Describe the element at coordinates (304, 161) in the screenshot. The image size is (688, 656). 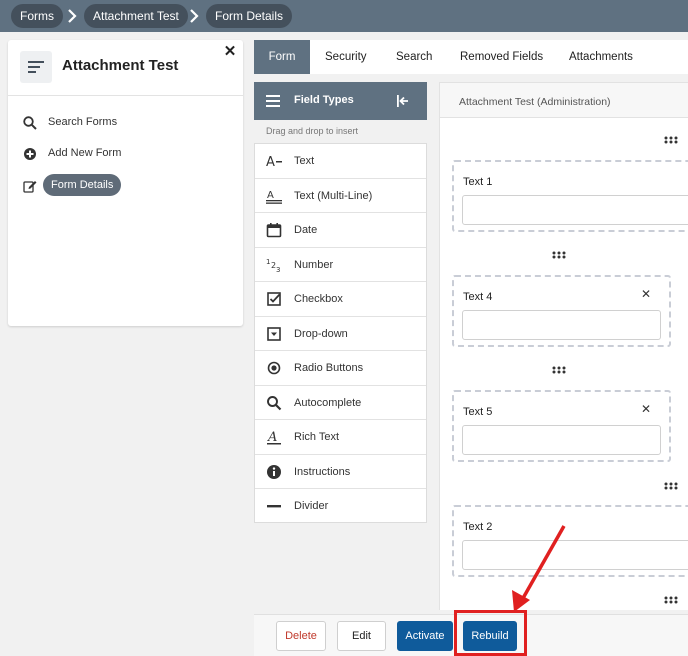
I see `field-type-label: Text` at that location.